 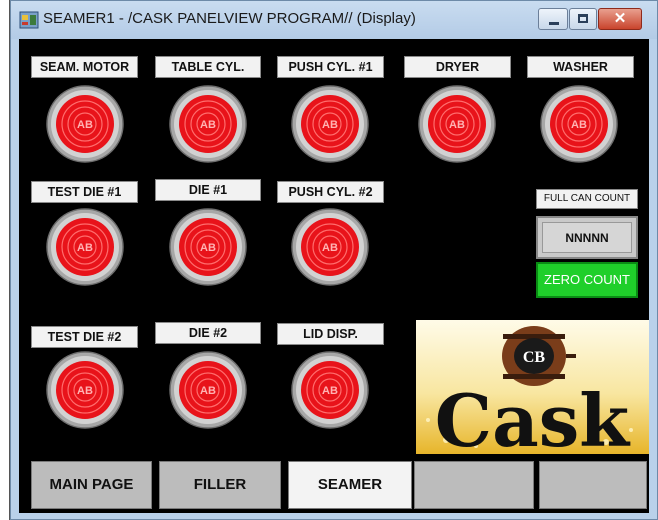 What do you see at coordinates (208, 333) in the screenshot?
I see `label-die-2: DIE #2` at bounding box center [208, 333].